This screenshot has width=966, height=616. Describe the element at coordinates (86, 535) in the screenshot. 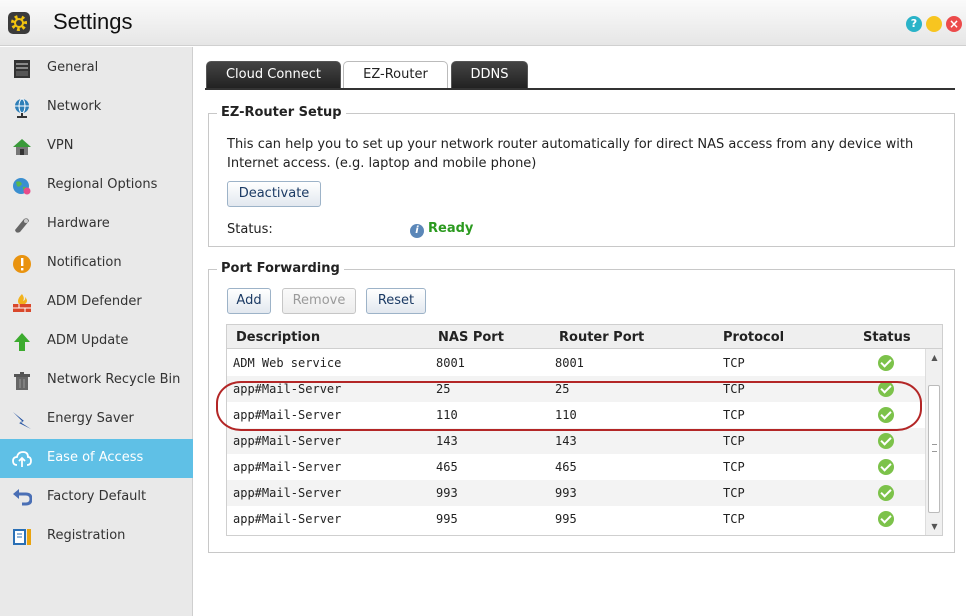

I see `sidebar-item-label: Registration` at that location.